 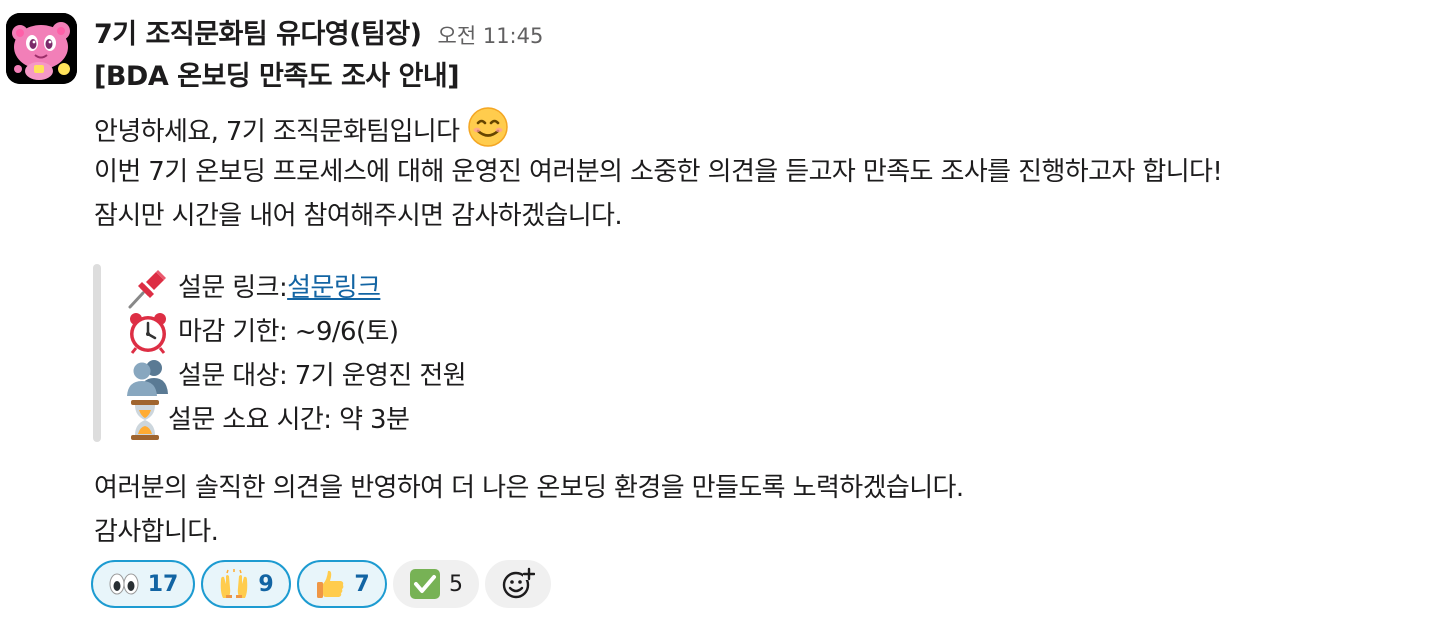 What do you see at coordinates (124, 584) in the screenshot?
I see `eyes-icon` at bounding box center [124, 584].